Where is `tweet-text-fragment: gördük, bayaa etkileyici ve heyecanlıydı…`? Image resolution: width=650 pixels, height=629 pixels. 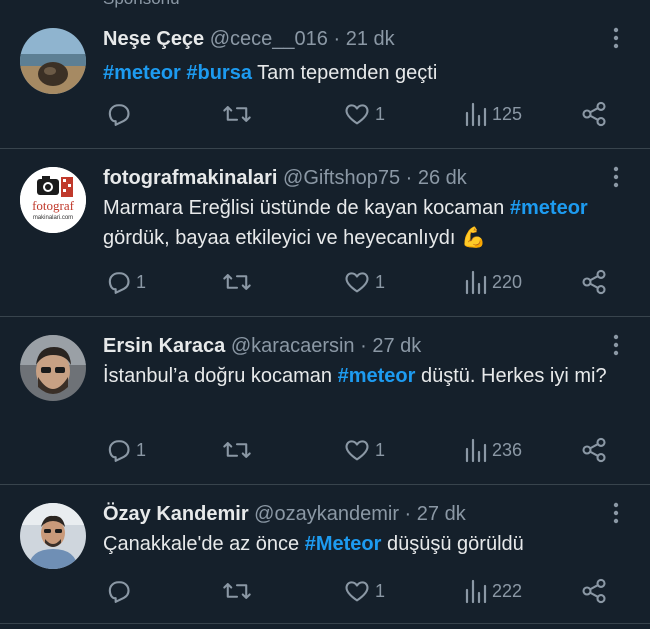 tweet-text-fragment: gördük, bayaa etkileyici ve heyecanlıydı… is located at coordinates (294, 238).